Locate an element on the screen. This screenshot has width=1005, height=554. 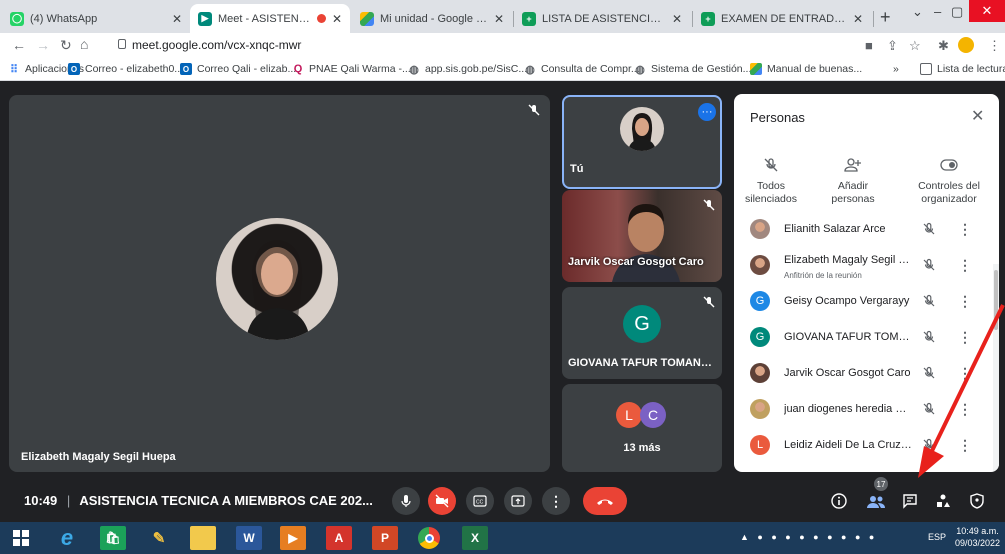
reload-icon: ↻ is located at coordinates (66, 45).